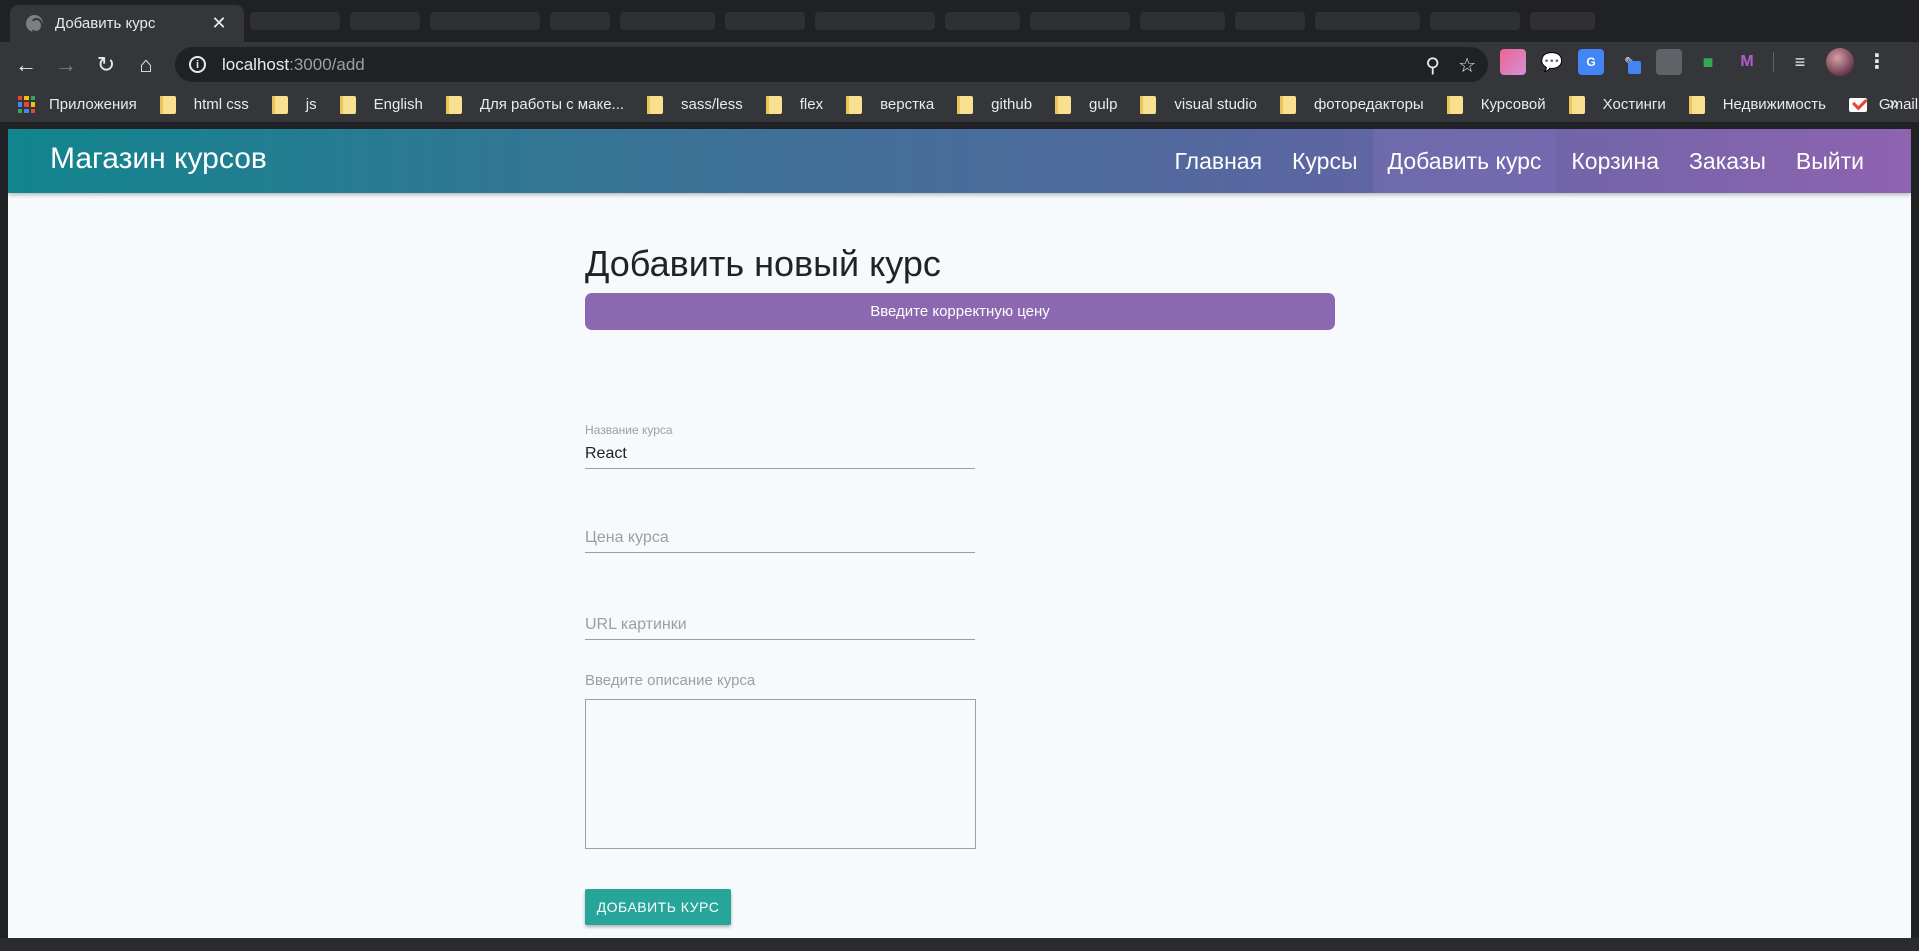 The height and width of the screenshot is (951, 1919). What do you see at coordinates (197, 64) in the screenshot?
I see `info-icon: i` at bounding box center [197, 64].